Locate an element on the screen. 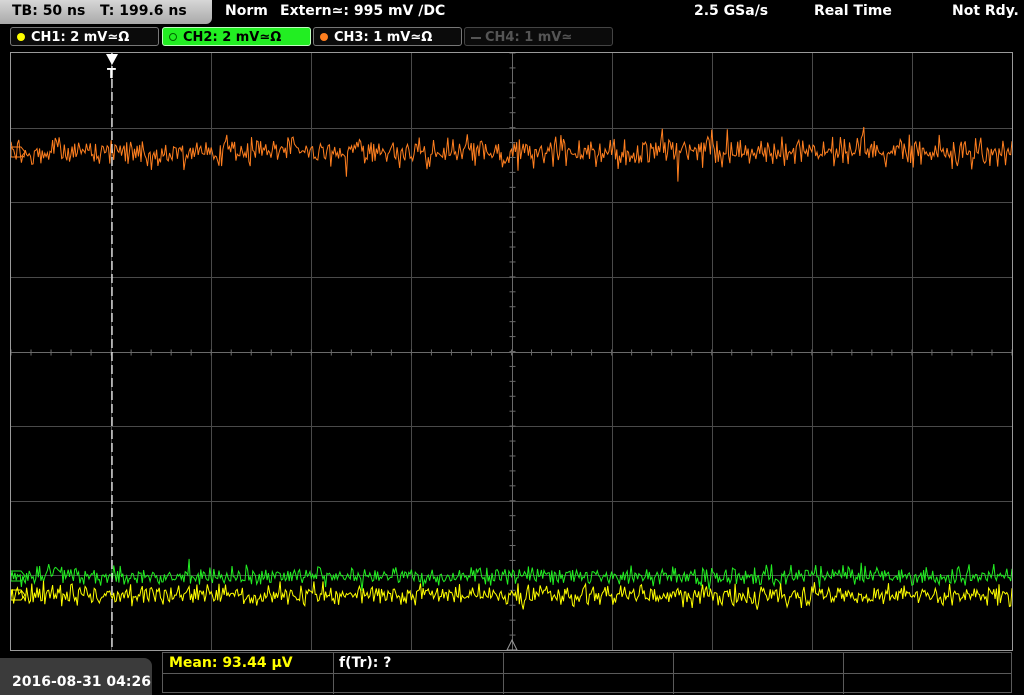 The image size is (1024, 695). sample-rate: 2.5 GSa/s is located at coordinates (731, 11).